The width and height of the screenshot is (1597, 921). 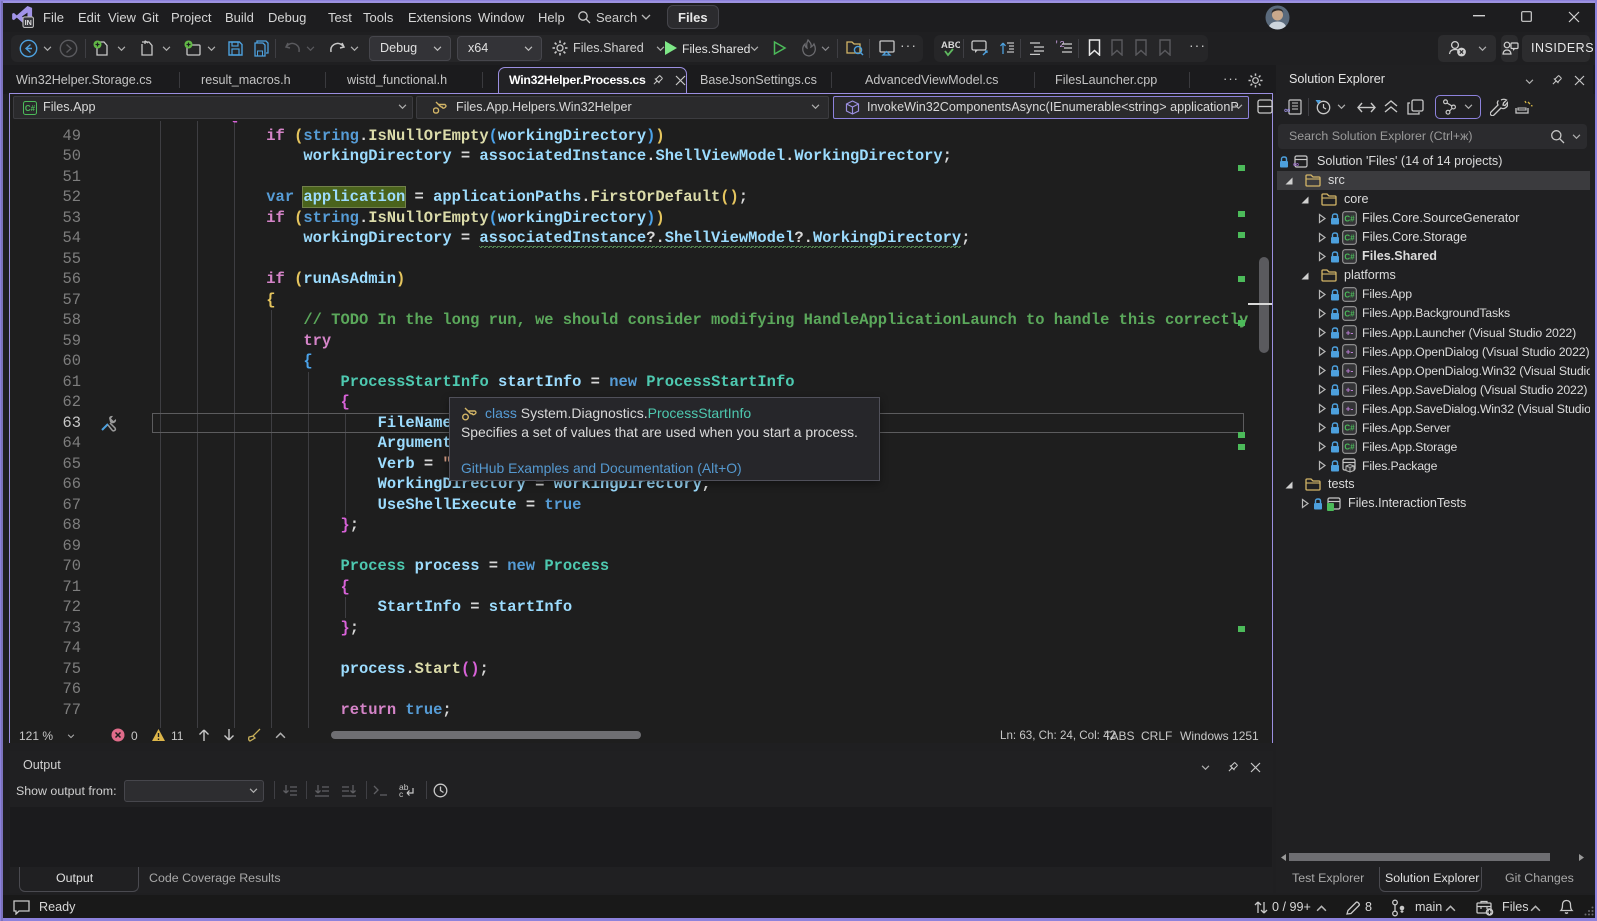 I want to click on svg-text: ABC, so click(x=950, y=45).